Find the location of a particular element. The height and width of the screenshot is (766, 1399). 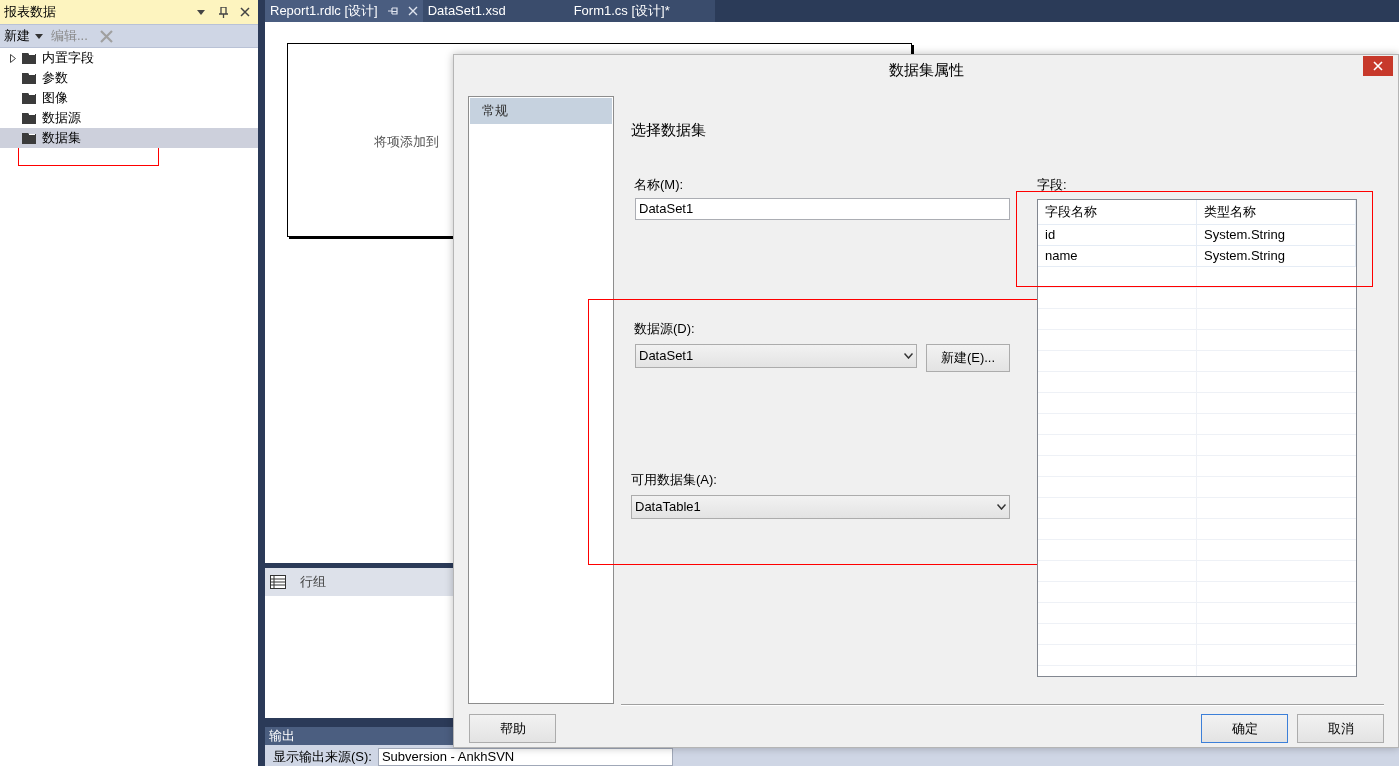

document-tab: DataSet1.xsd is located at coordinates (495, 11).